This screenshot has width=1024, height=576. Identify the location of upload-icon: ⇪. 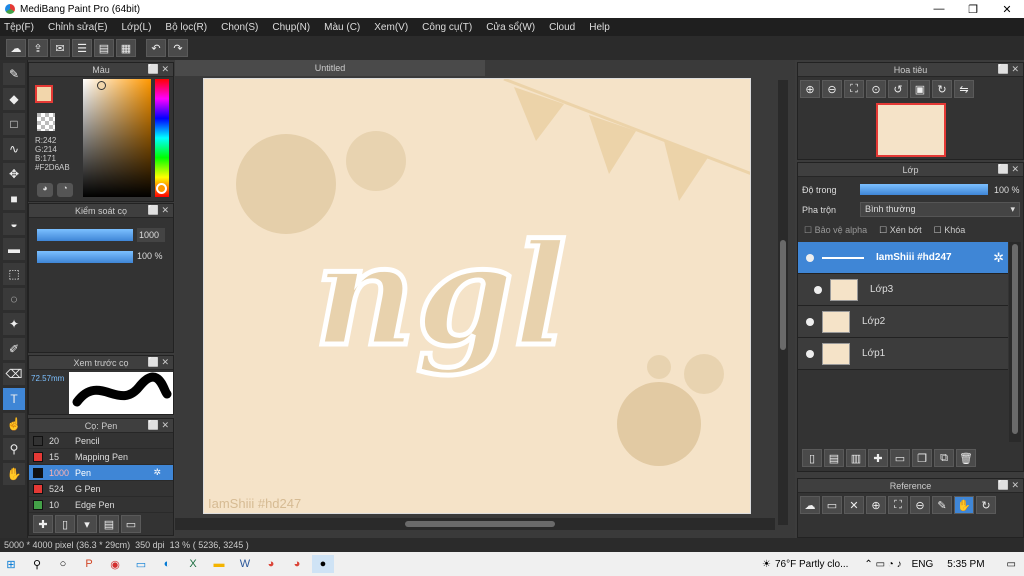
(38, 48).